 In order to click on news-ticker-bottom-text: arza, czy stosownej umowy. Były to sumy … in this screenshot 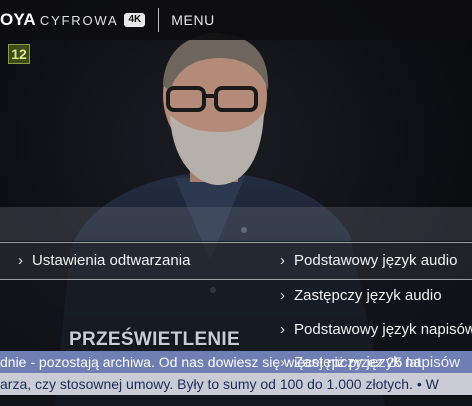, I will do `click(219, 384)`.